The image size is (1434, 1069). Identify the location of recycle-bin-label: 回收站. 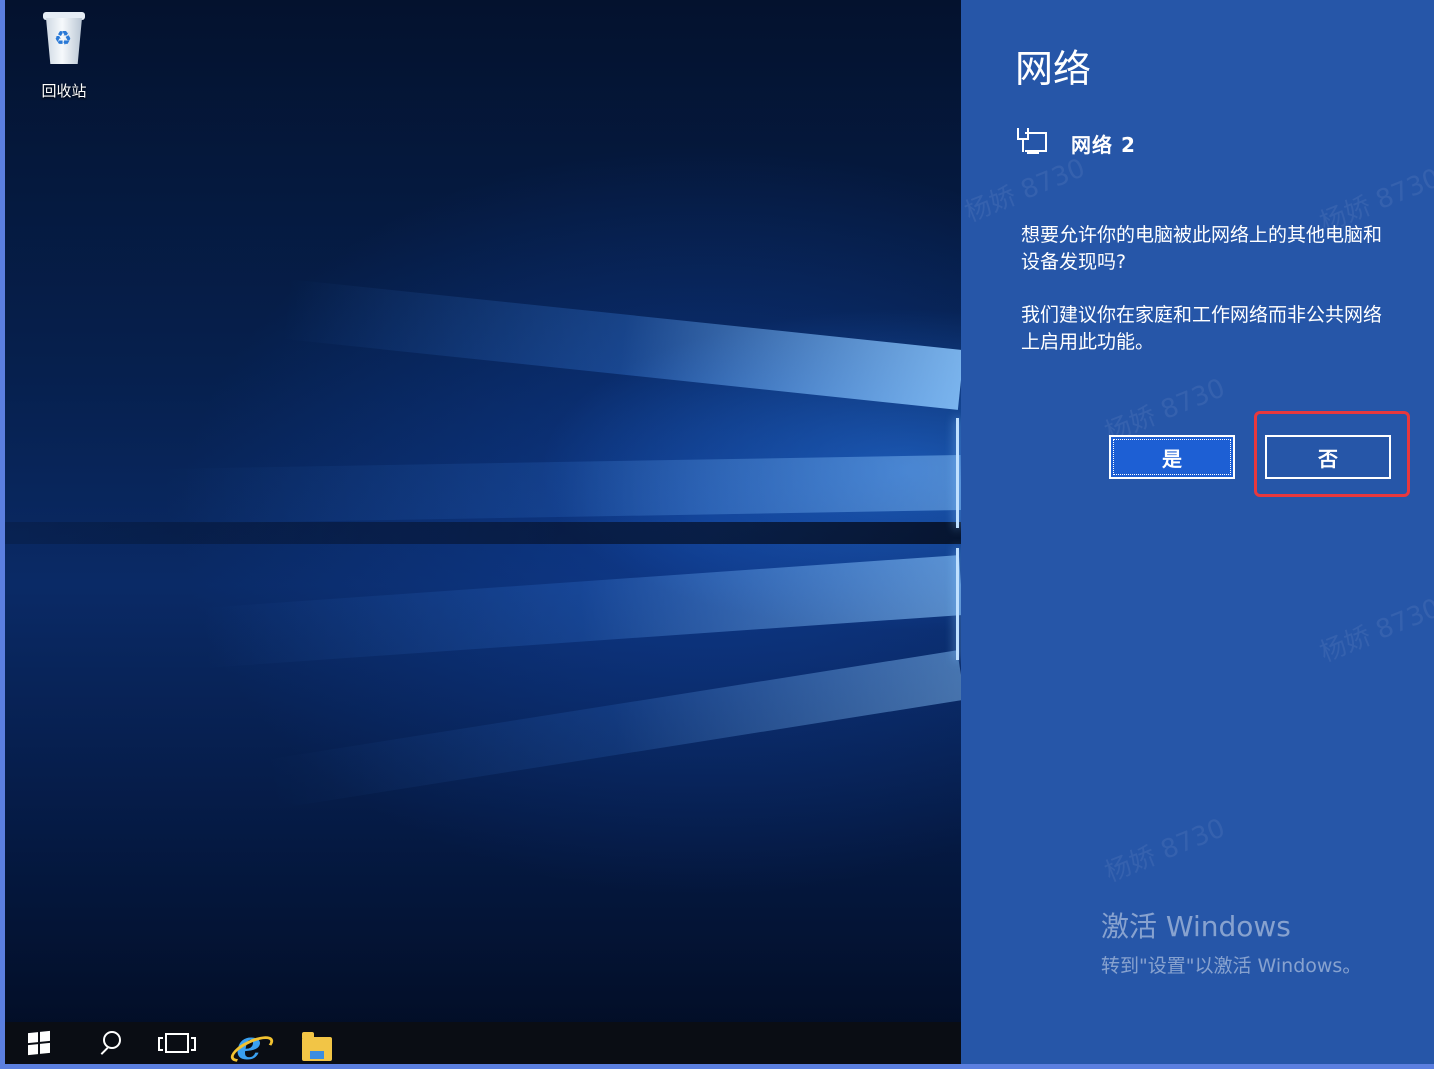
(64, 91).